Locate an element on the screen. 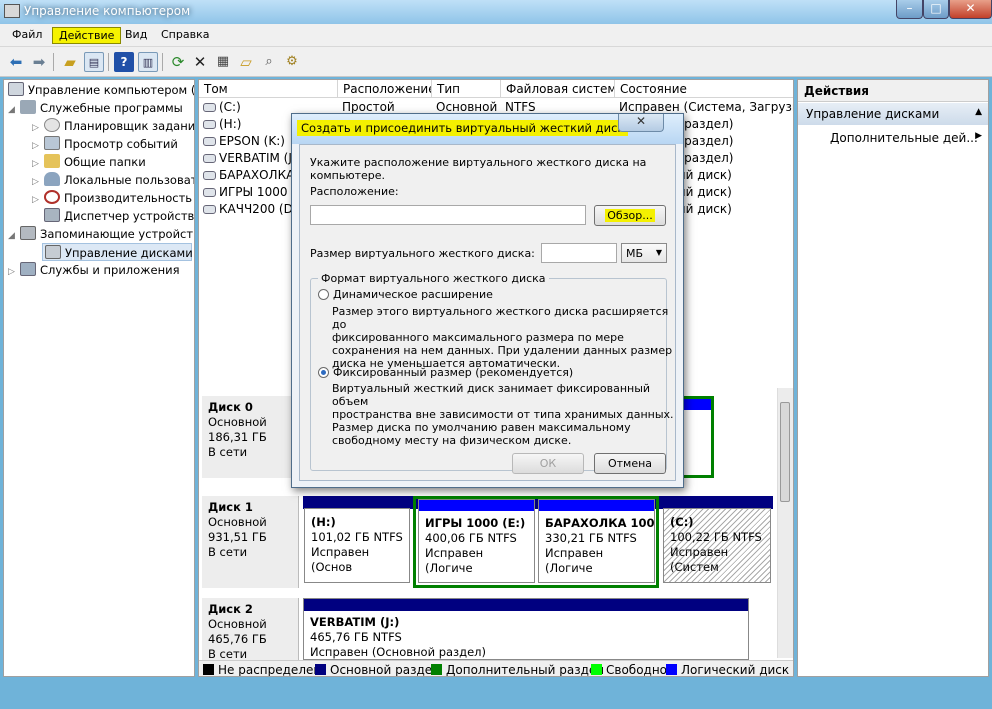  disk-name: Диск 0 is located at coordinates (230, 407).